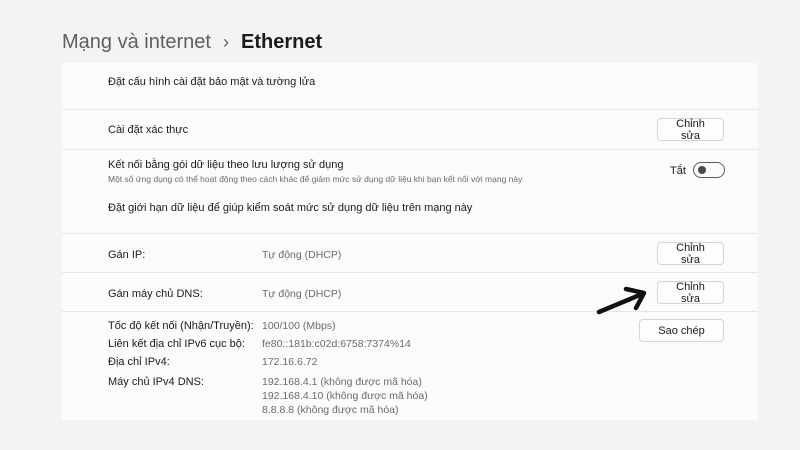 The height and width of the screenshot is (450, 800). Describe the element at coordinates (136, 42) in the screenshot. I see `breadcrumb-parent-link: Mạng và internet` at that location.